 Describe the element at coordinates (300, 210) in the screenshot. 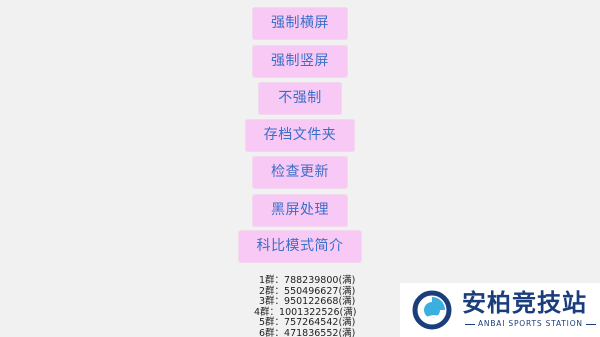

I see `black-screen-button: 黑屏处理` at that location.